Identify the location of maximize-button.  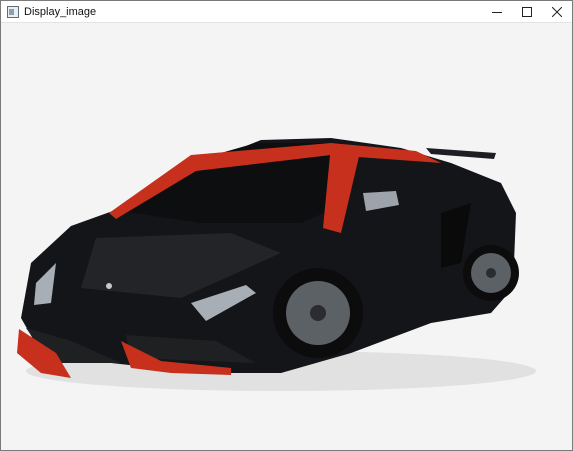
(527, 11).